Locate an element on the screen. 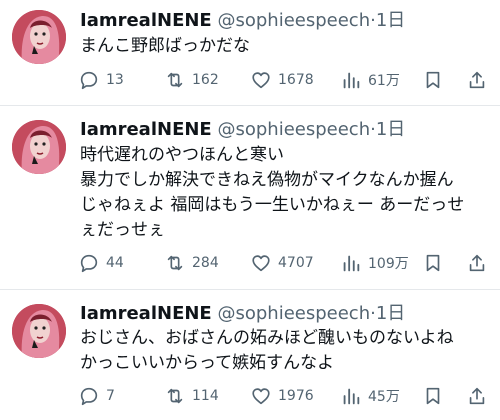  retweet-button: 114 is located at coordinates (191, 396).